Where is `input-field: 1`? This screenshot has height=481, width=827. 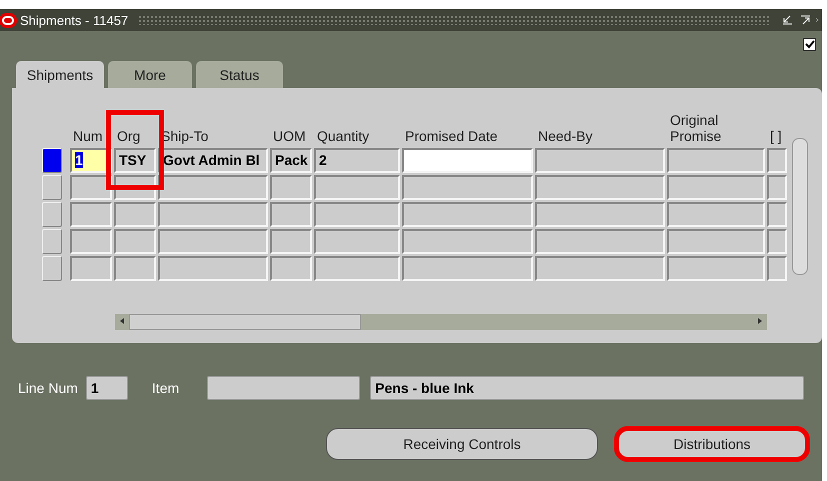 input-field: 1 is located at coordinates (107, 388).